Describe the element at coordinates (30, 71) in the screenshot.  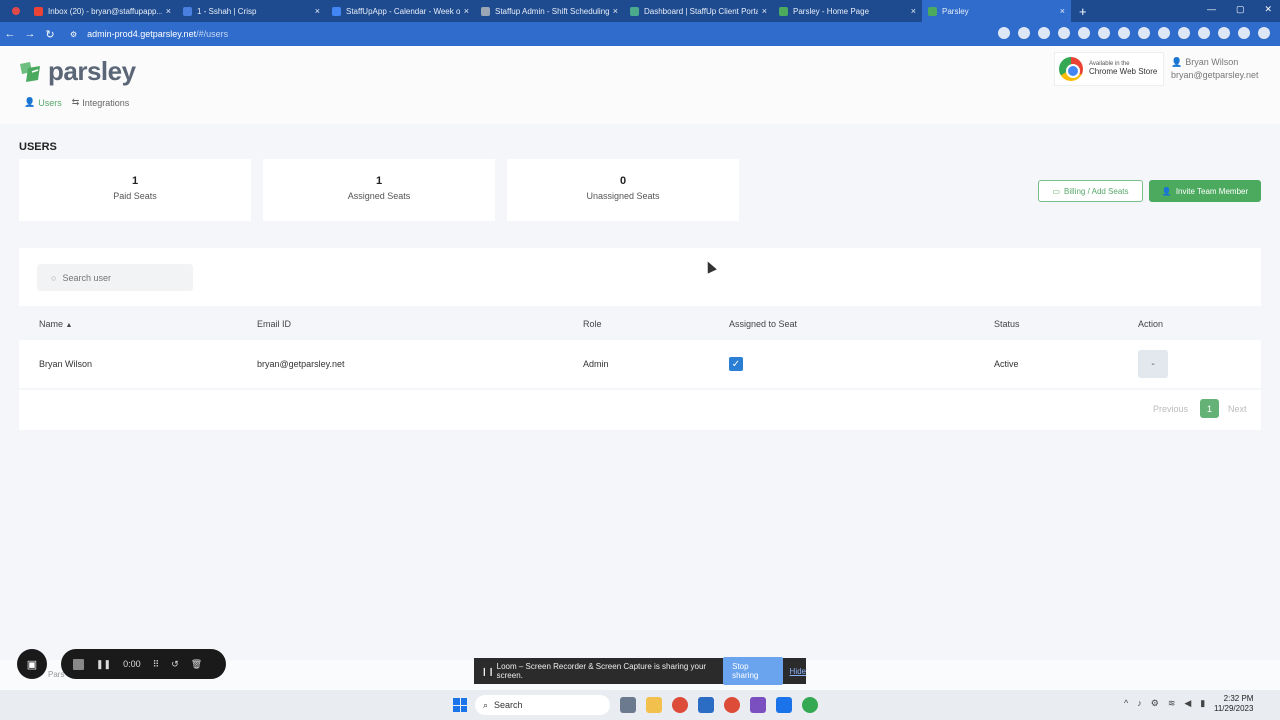
I see `parsley-leaf-icon` at that location.